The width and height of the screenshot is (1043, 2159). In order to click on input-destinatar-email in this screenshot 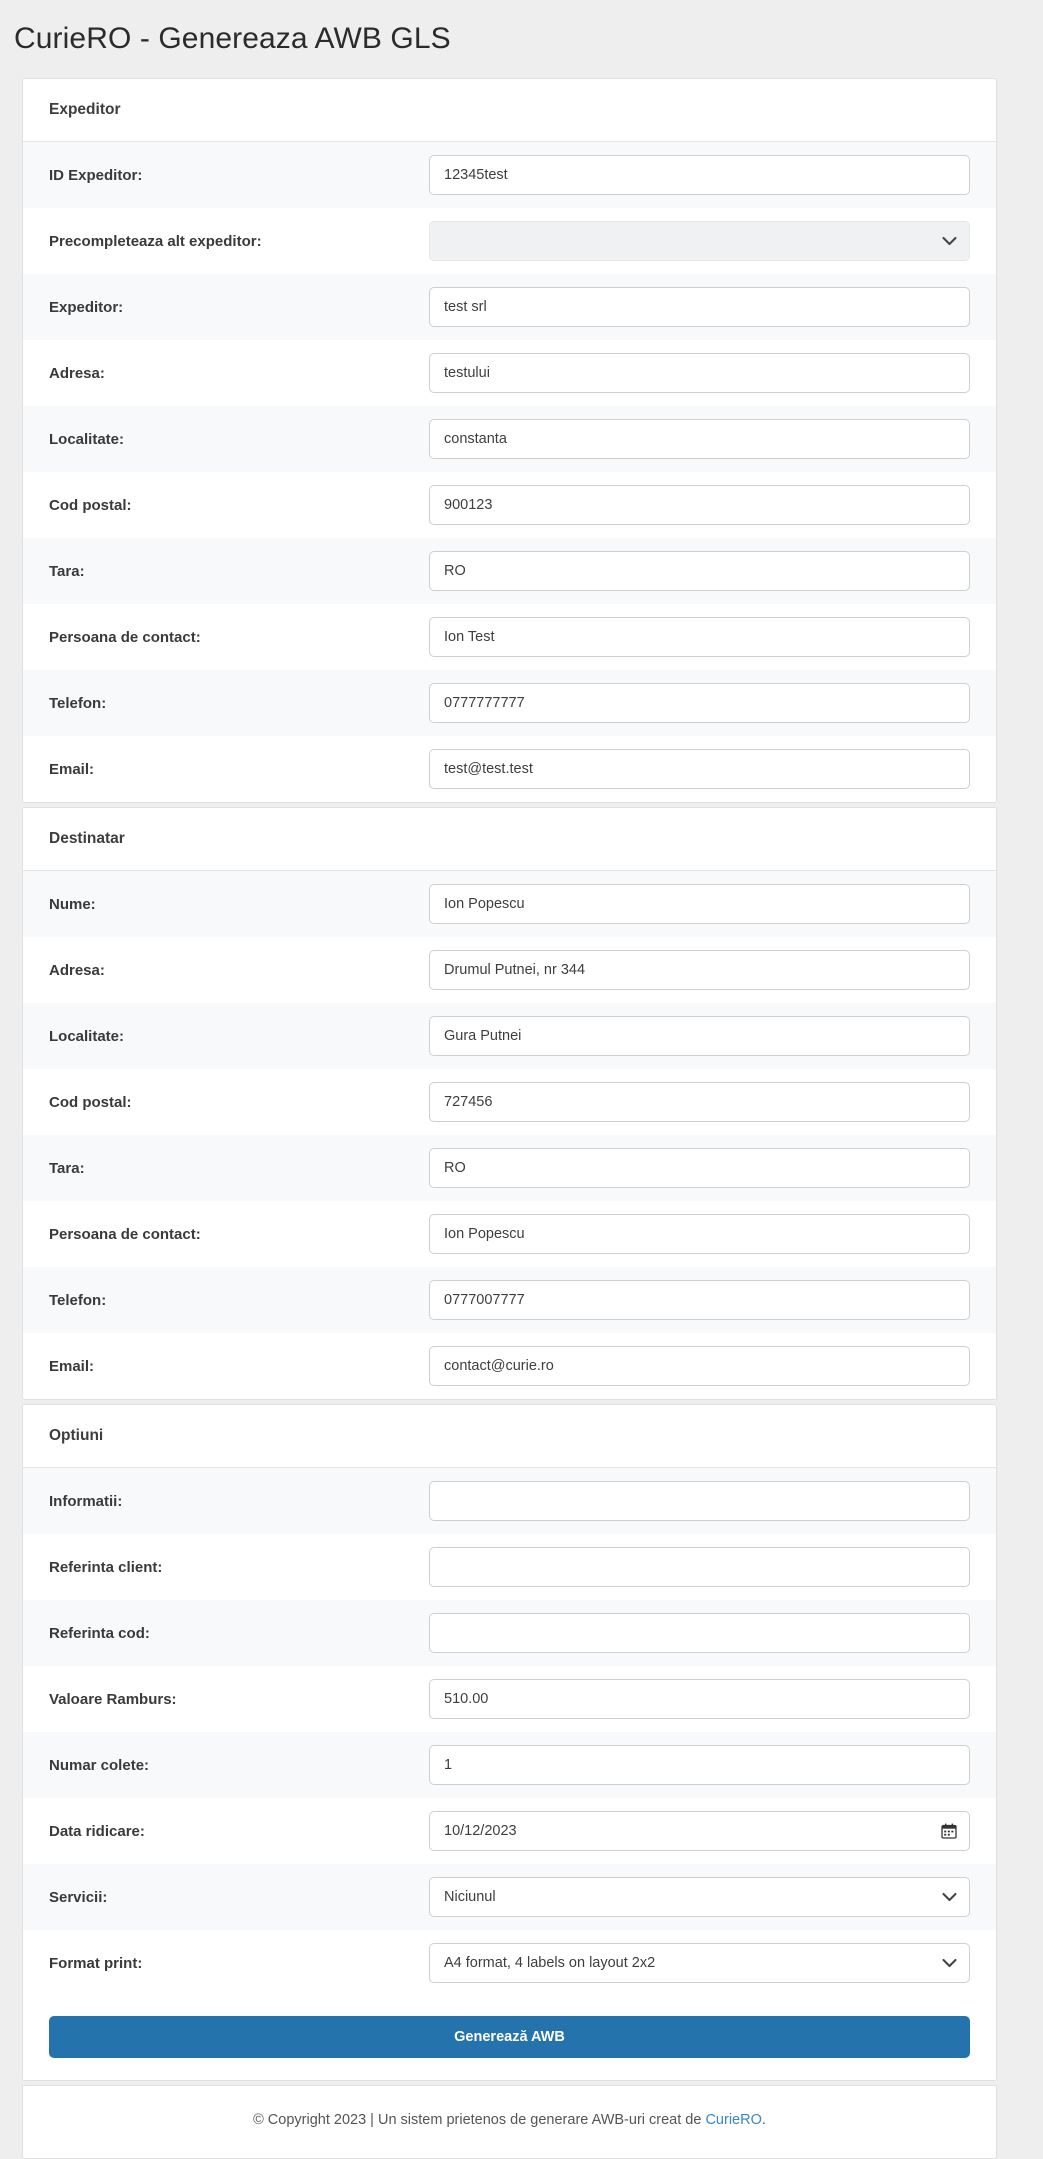, I will do `click(699, 1366)`.